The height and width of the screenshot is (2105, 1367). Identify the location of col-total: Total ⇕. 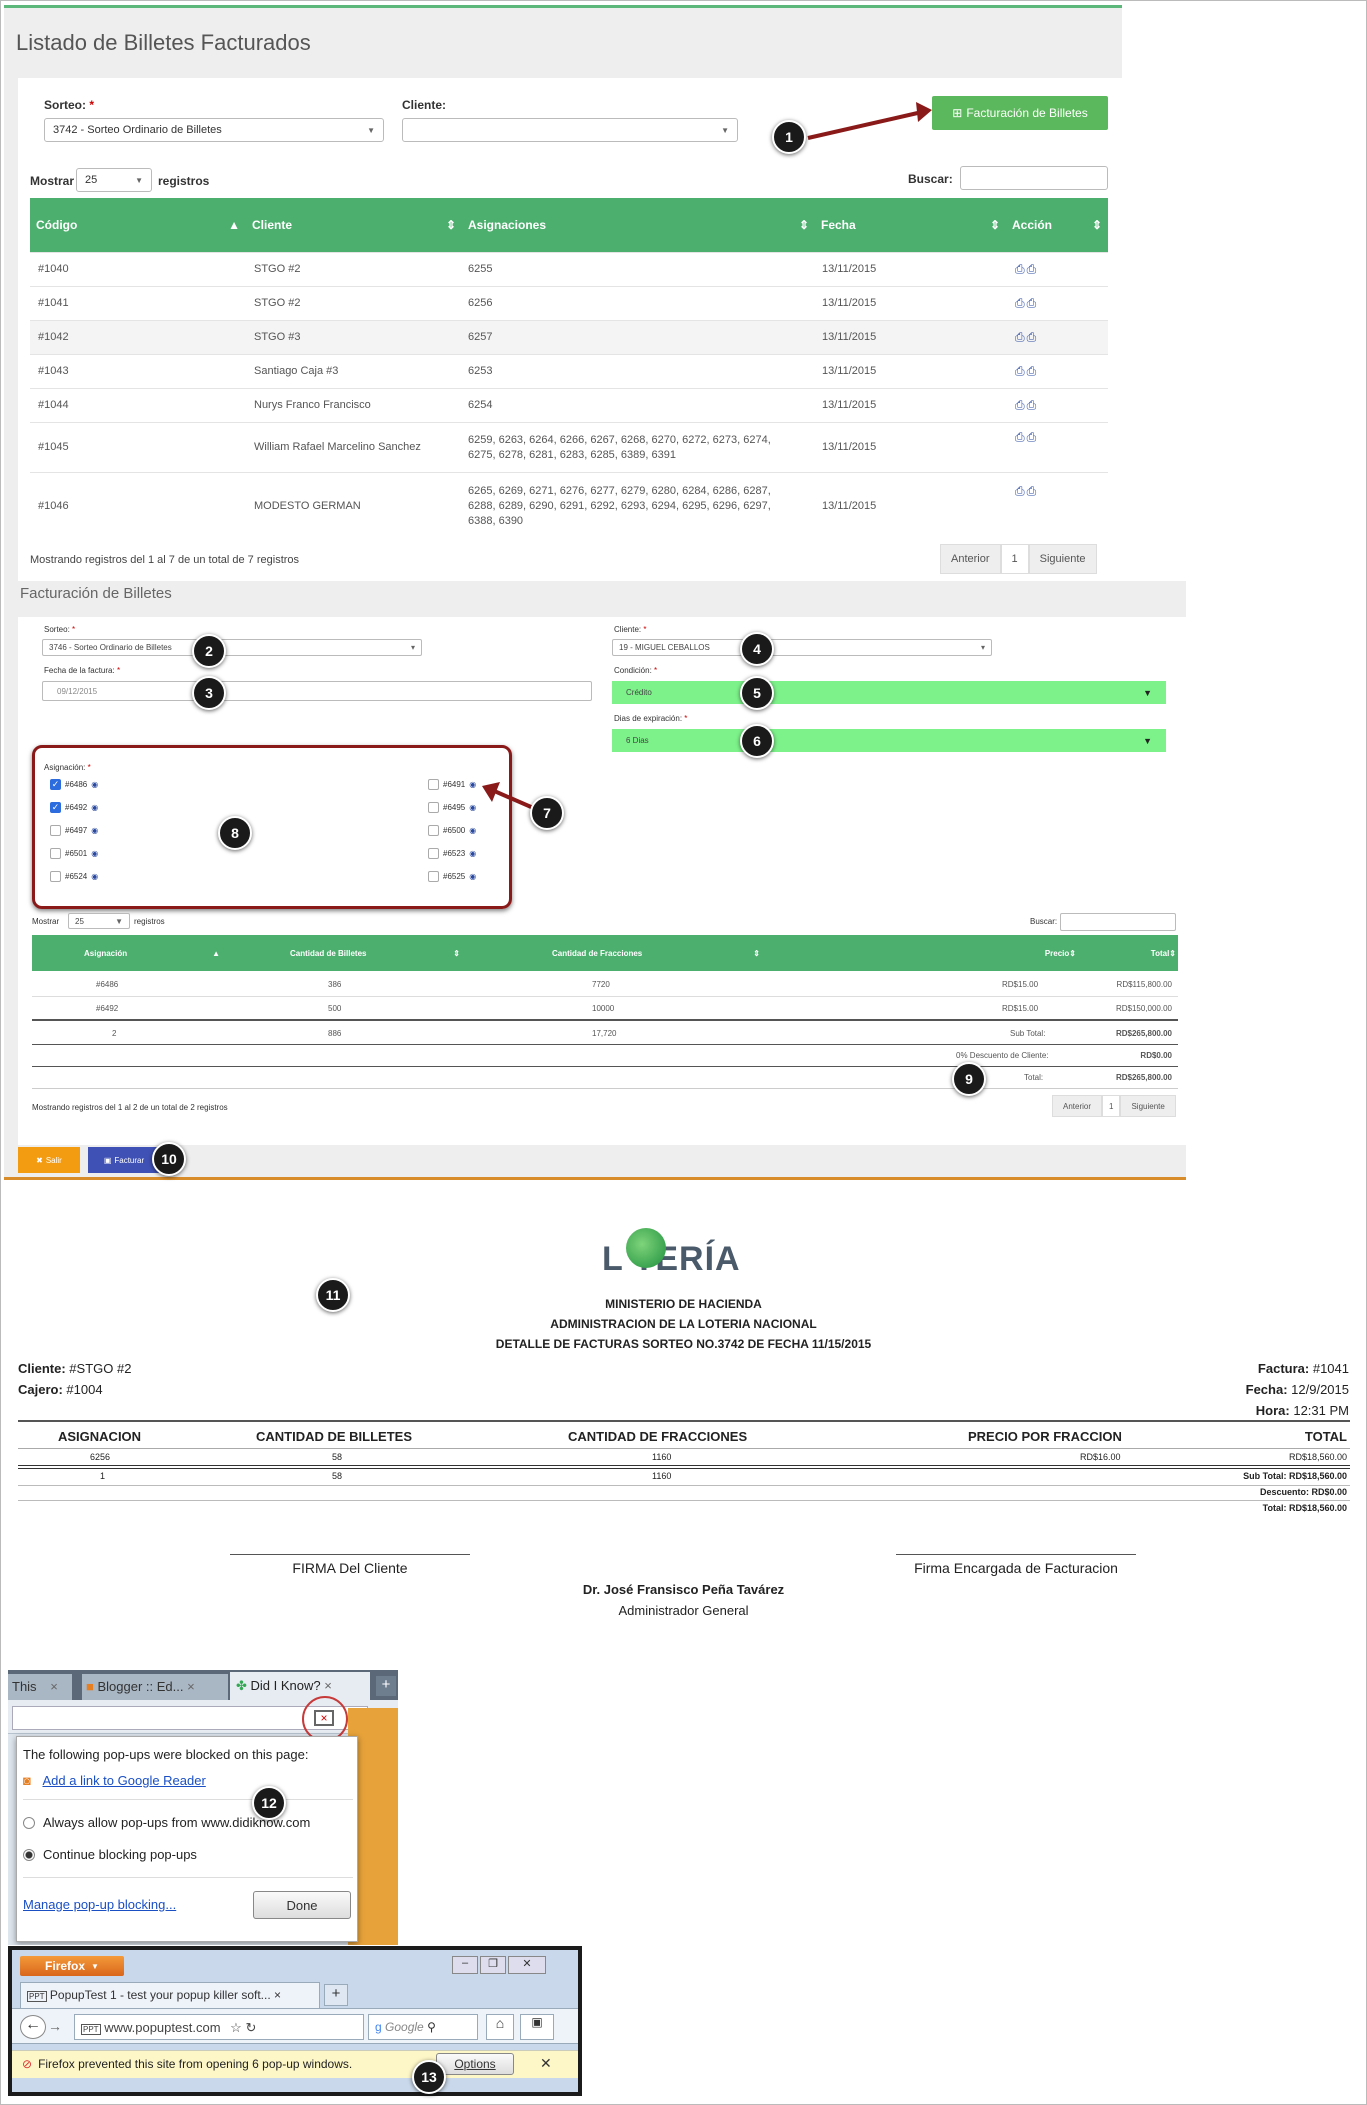
(1129, 953).